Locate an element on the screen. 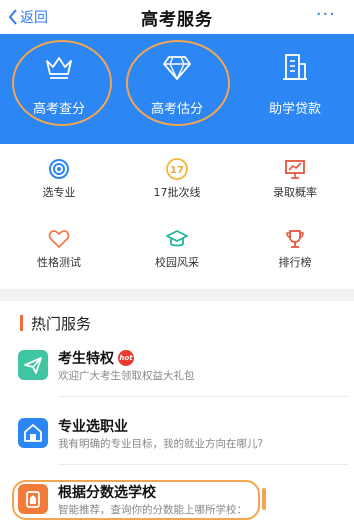 The width and height of the screenshot is (354, 528). nav-bar: 返回 高考服务 ··· is located at coordinates (177, 17).